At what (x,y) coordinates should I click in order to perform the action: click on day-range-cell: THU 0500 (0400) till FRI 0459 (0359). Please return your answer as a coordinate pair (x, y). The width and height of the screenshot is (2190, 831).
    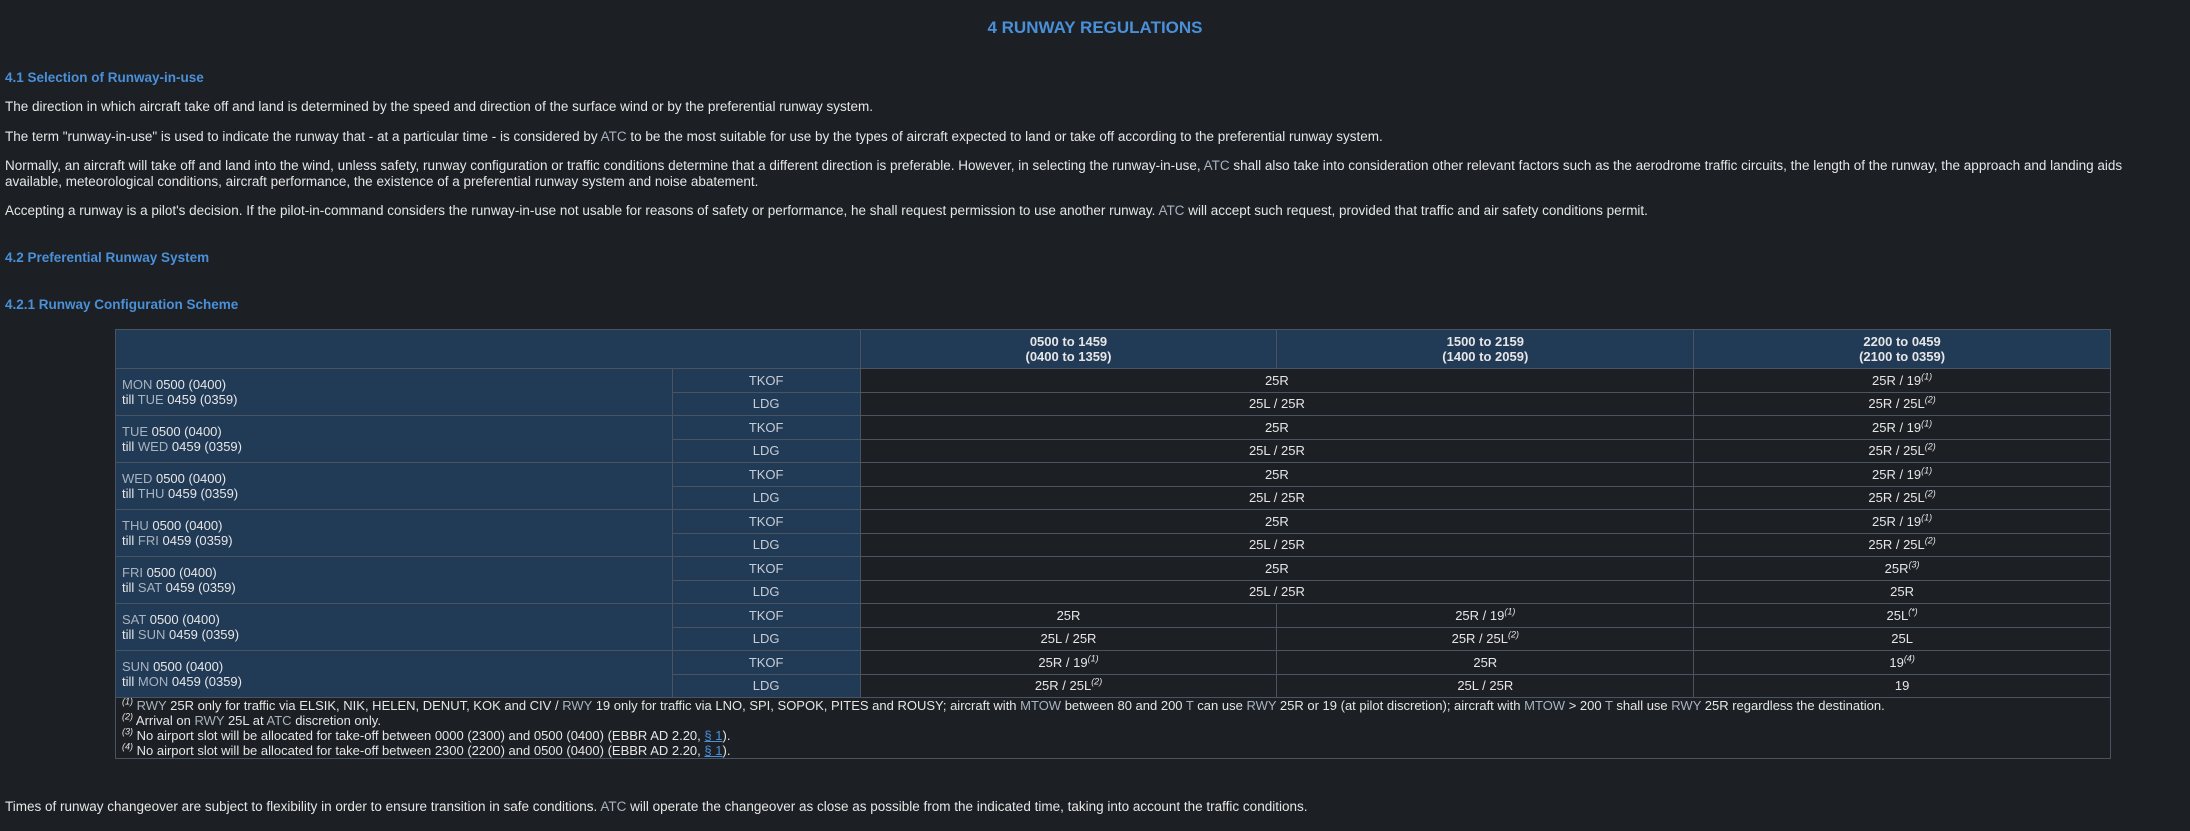
    Looking at the image, I should click on (394, 533).